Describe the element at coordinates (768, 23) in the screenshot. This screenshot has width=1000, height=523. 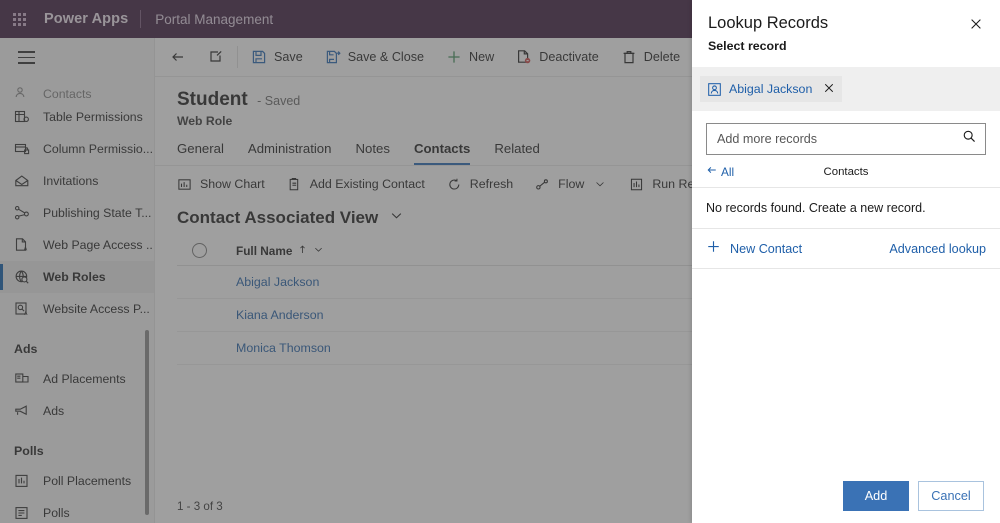
I see `panel-title: Lookup Records` at that location.